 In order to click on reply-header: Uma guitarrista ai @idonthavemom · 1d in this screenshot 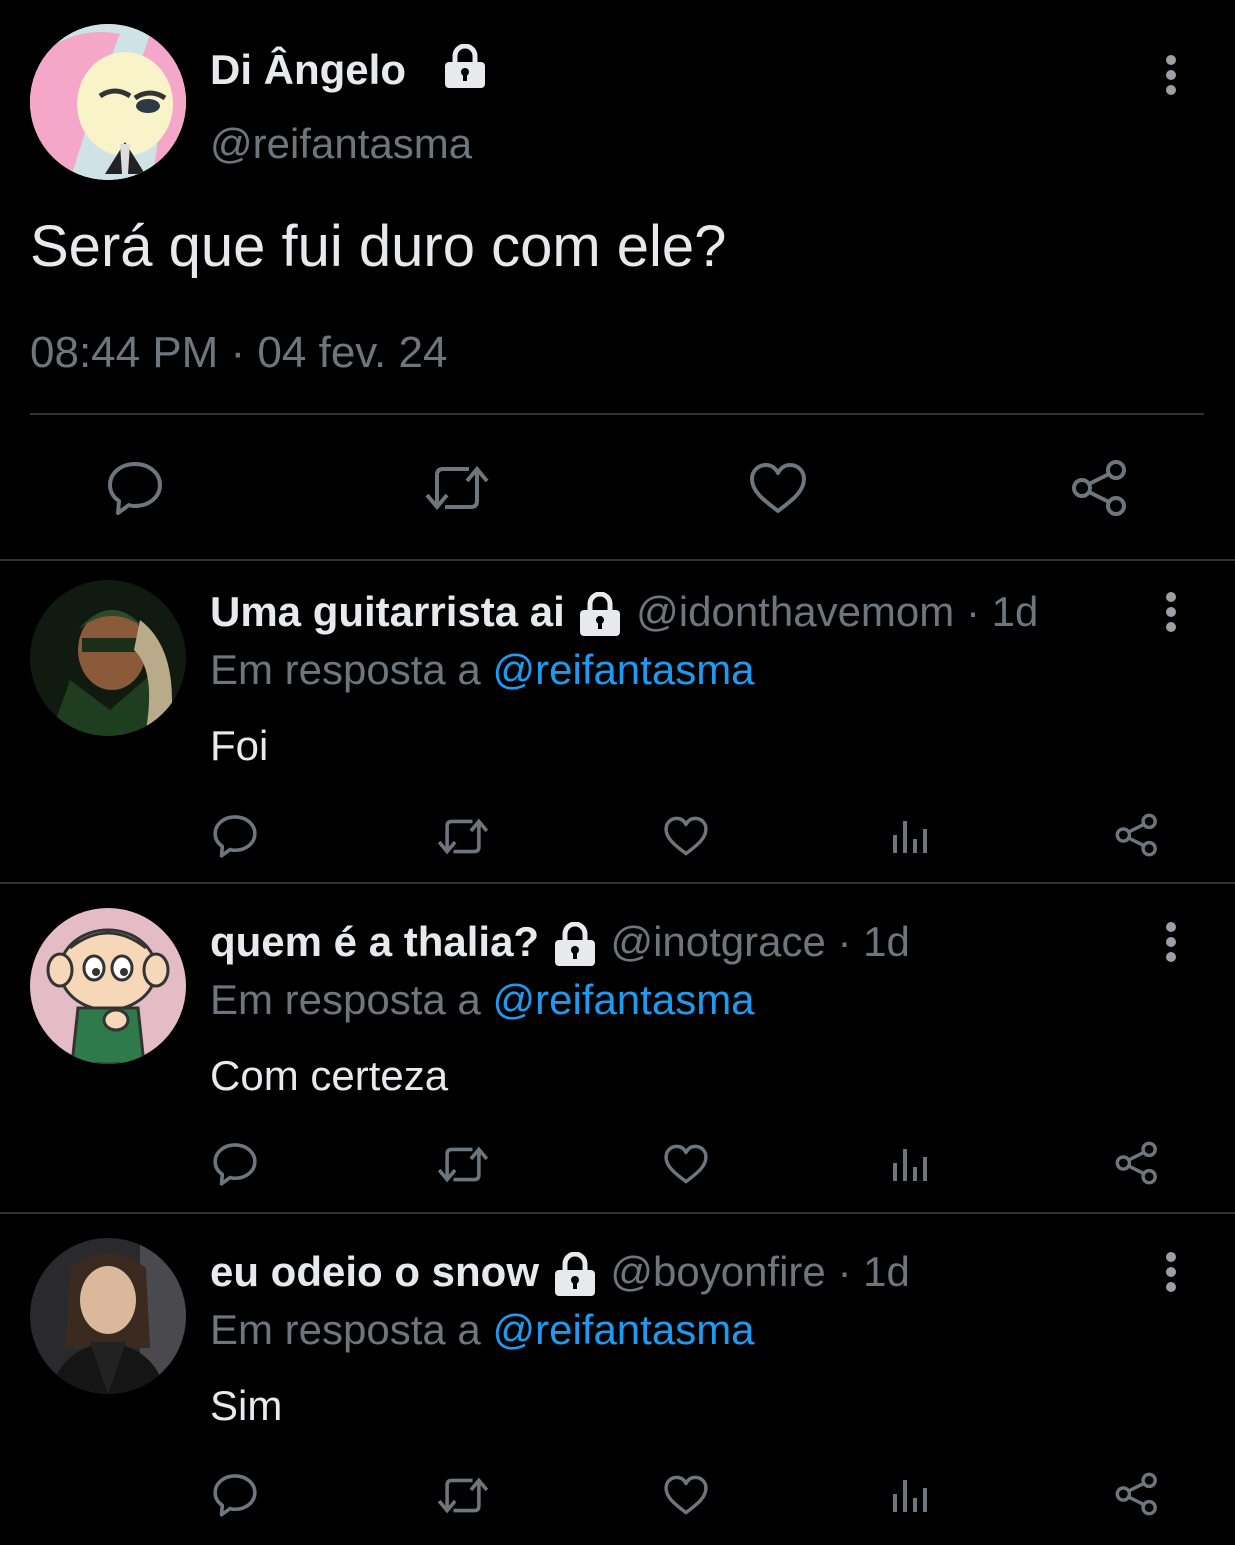, I will do `click(624, 613)`.